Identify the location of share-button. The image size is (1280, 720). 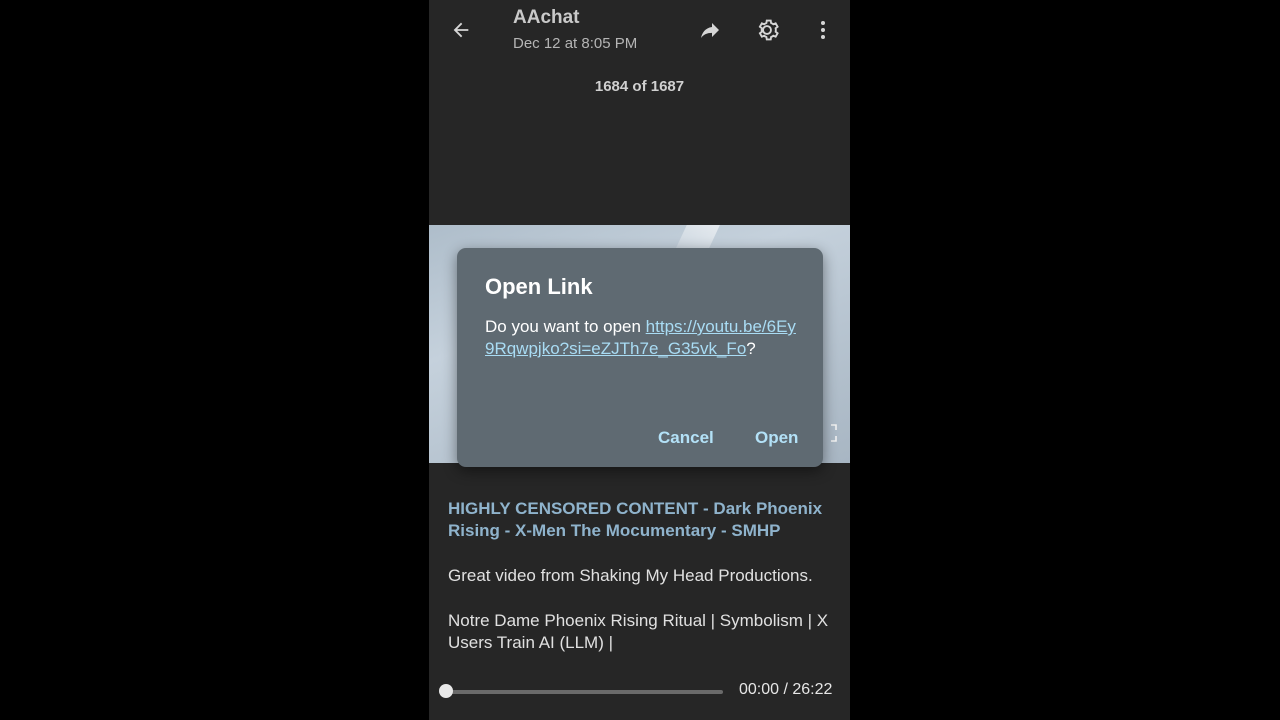
(710, 30).